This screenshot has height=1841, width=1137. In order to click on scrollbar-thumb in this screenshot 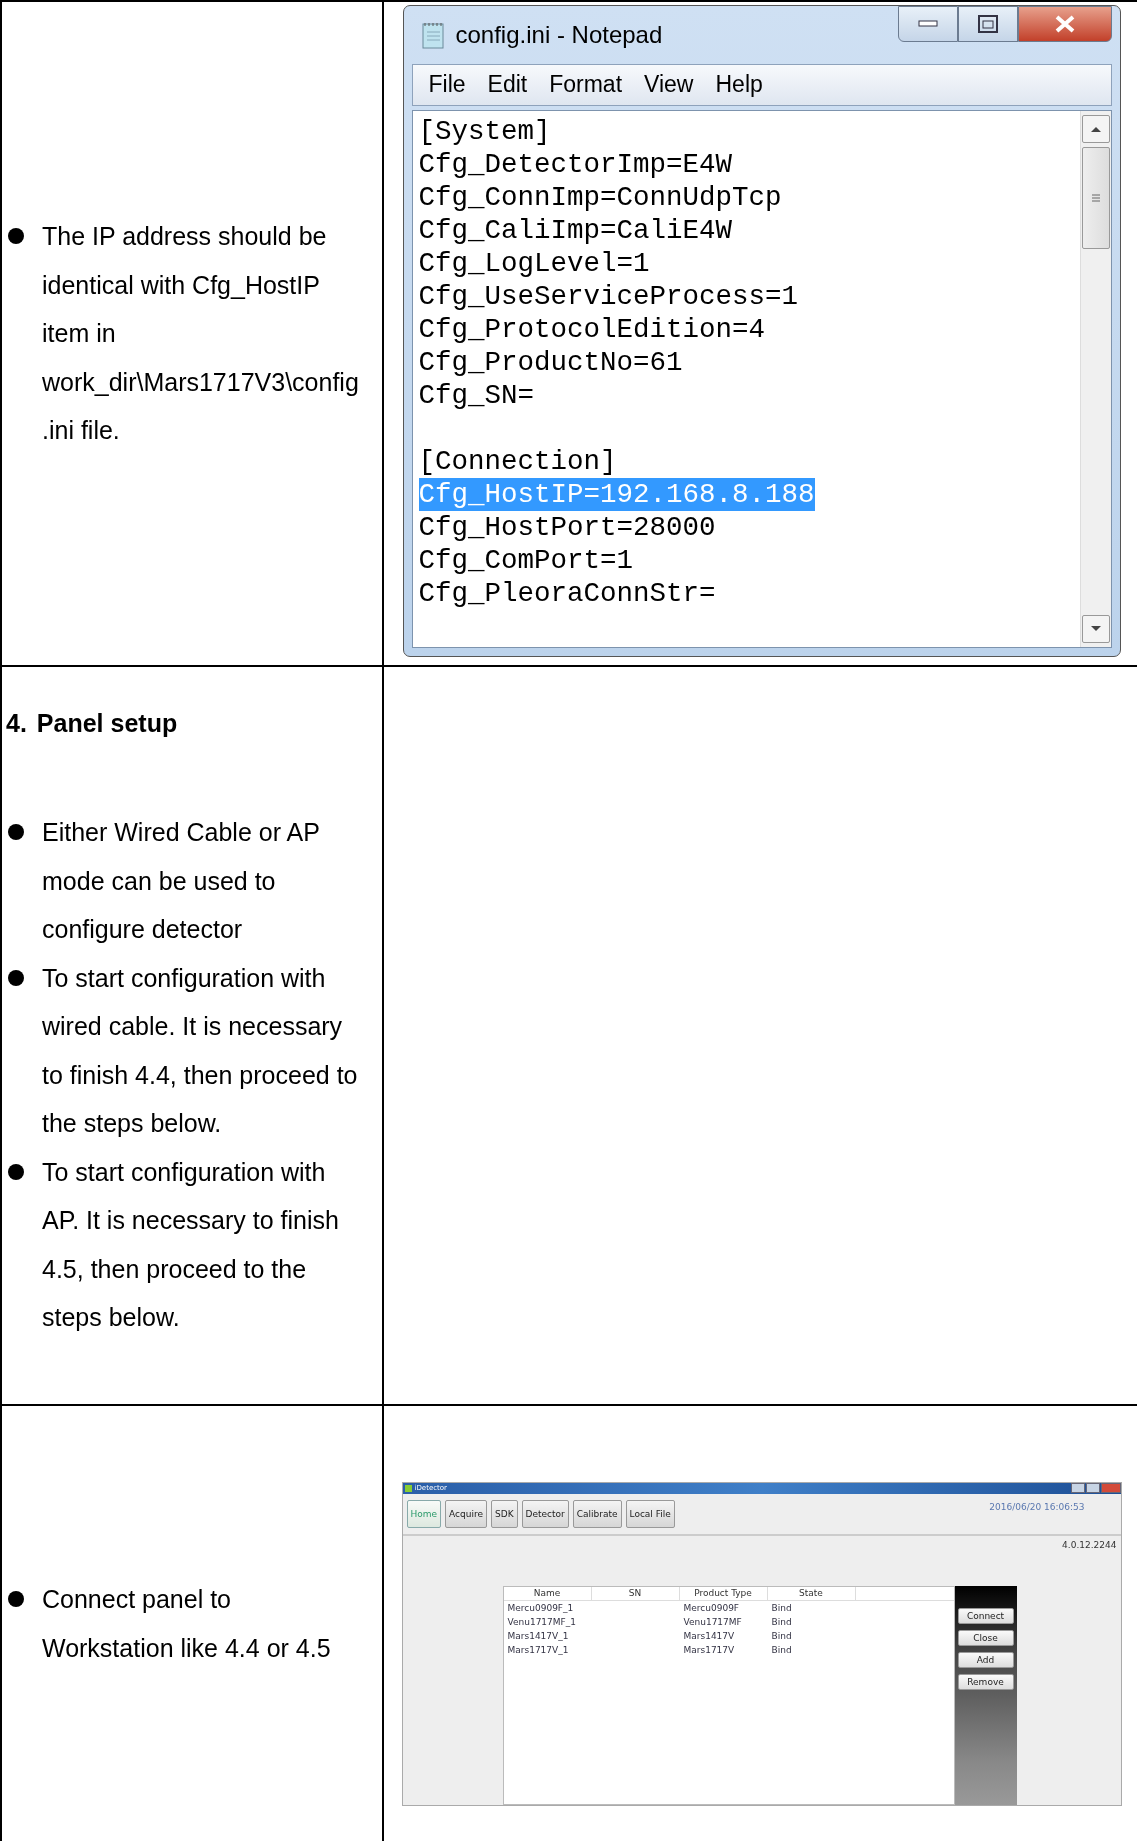, I will do `click(1095, 197)`.